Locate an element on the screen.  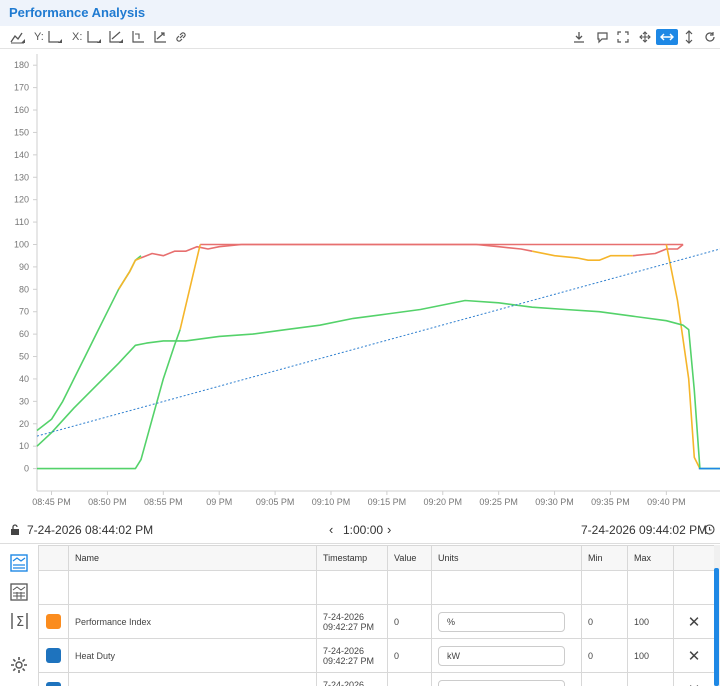
y-tick-label: 50 is located at coordinates (24, 357).